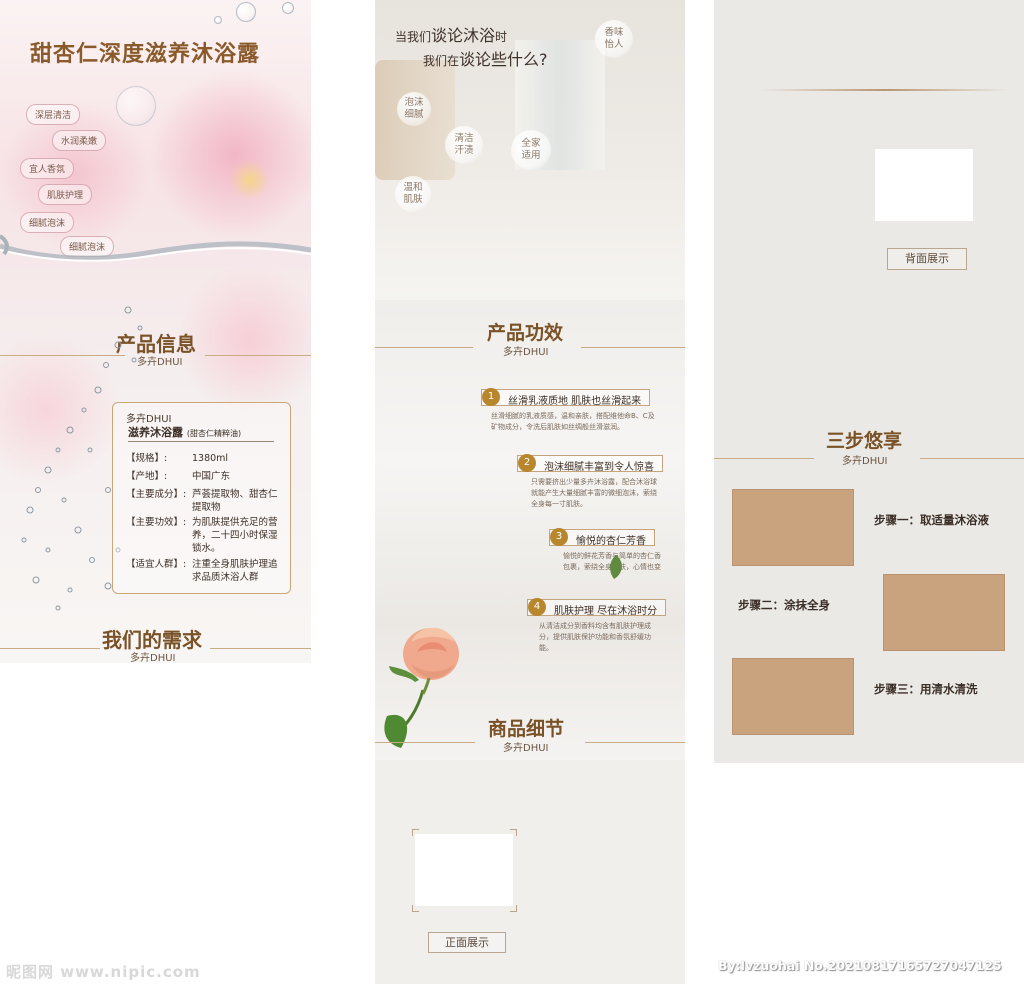  I want to click on product-name-note: (甜杏仁精粹油), so click(214, 433).